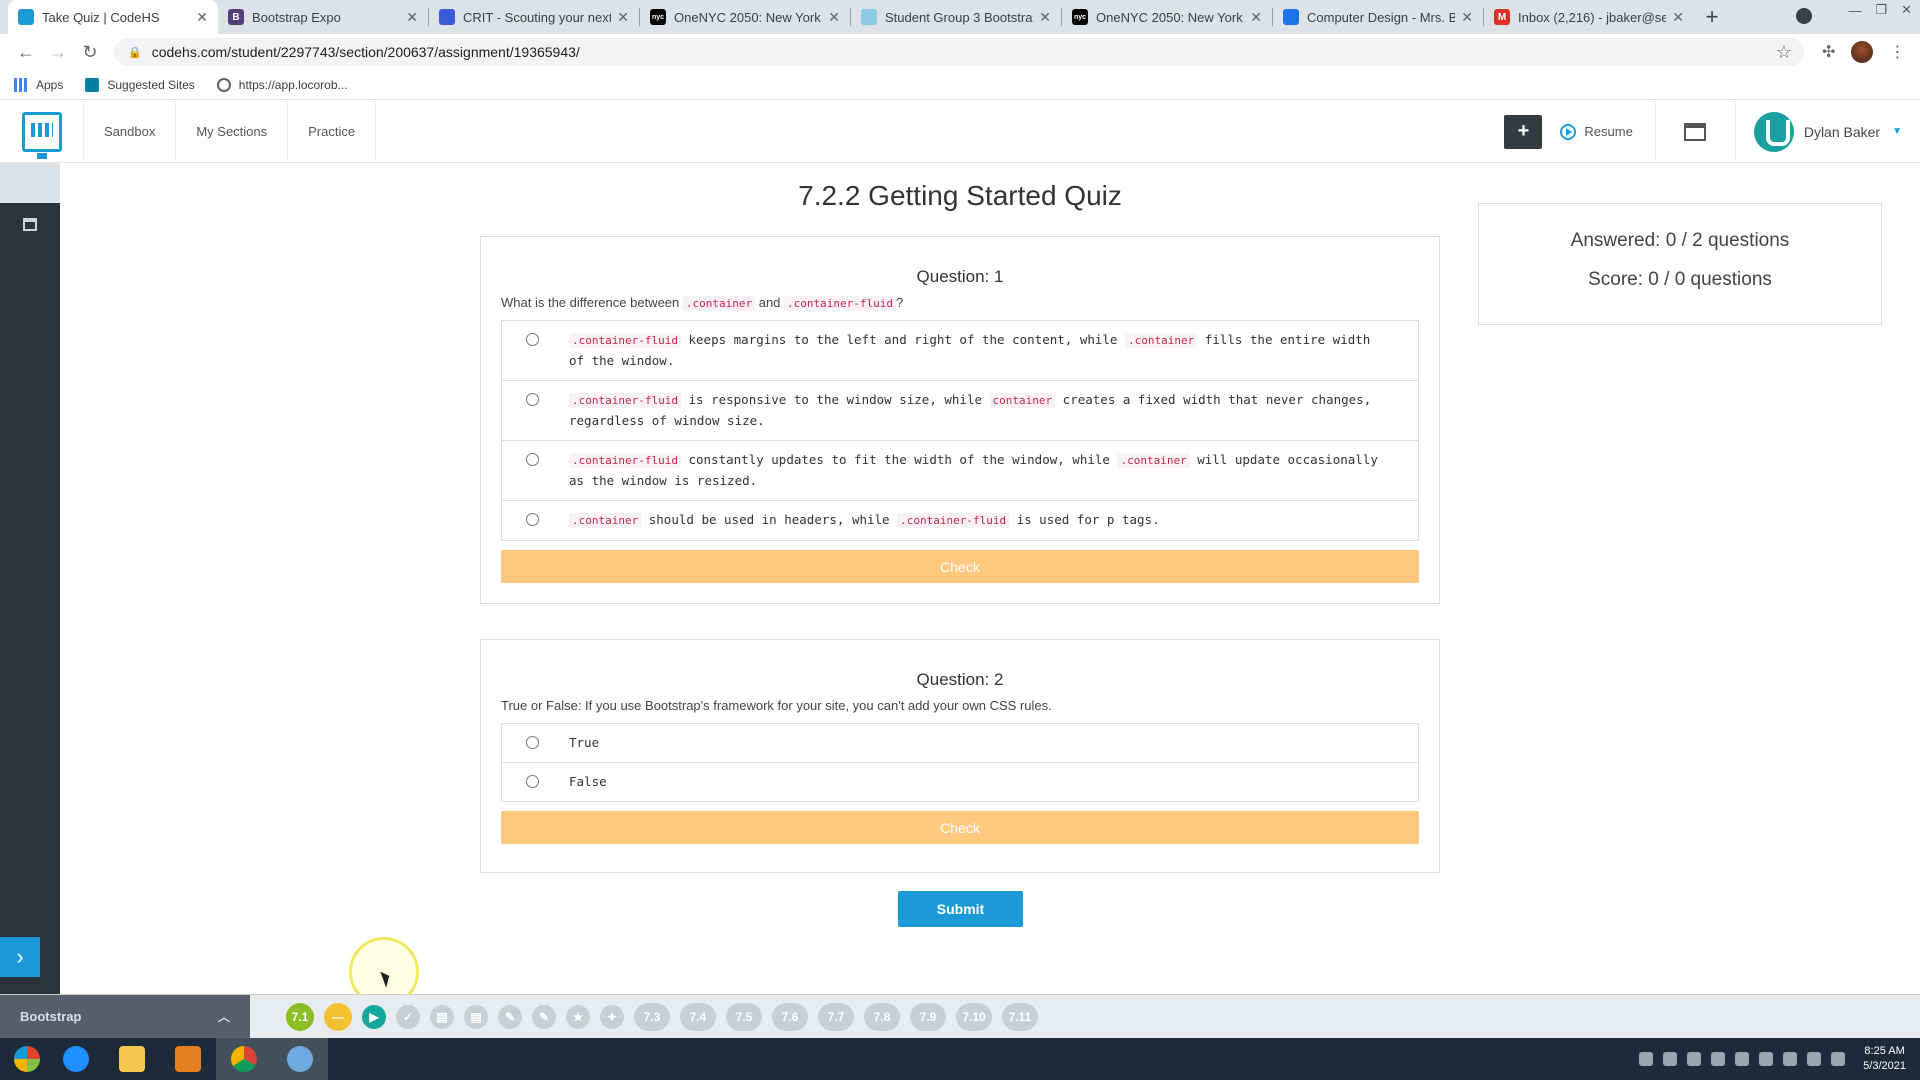 The width and height of the screenshot is (1920, 1080). What do you see at coordinates (1167, 17) in the screenshot?
I see `tab-onenyc-2: nyc OneNYC 2050: New York Ci ✕` at bounding box center [1167, 17].